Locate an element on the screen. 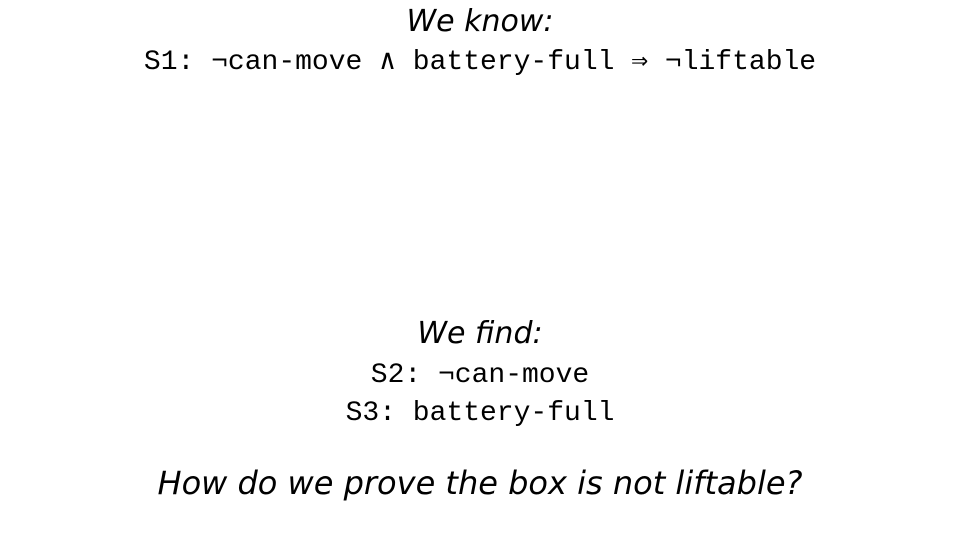 The image size is (960, 540). question-text: How do we prove the box is not liftable? is located at coordinates (480, 483).